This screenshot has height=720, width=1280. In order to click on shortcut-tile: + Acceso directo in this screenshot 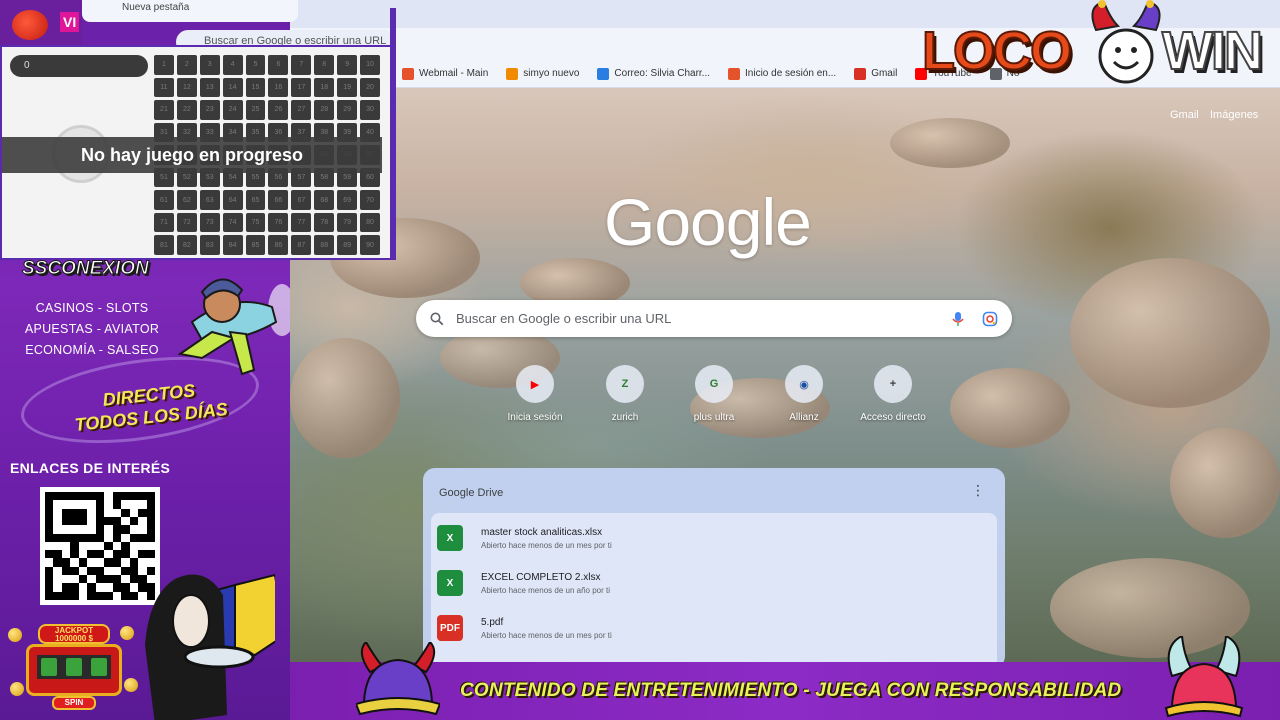, I will do `click(893, 394)`.